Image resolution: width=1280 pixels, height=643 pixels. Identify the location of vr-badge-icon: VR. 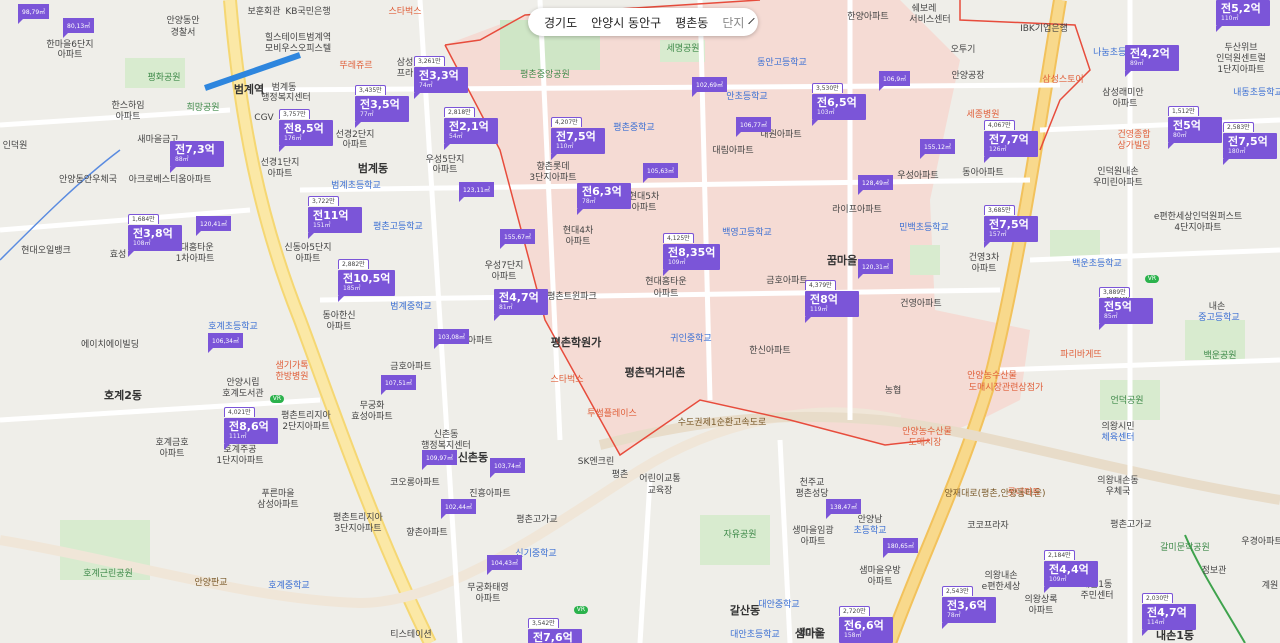
(1151, 279).